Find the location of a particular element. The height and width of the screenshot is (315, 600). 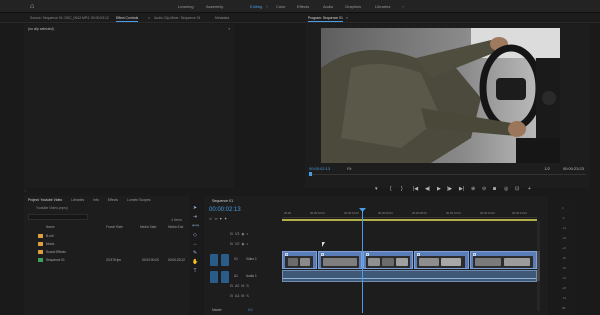

mark-out-button: } is located at coordinates (402, 189).